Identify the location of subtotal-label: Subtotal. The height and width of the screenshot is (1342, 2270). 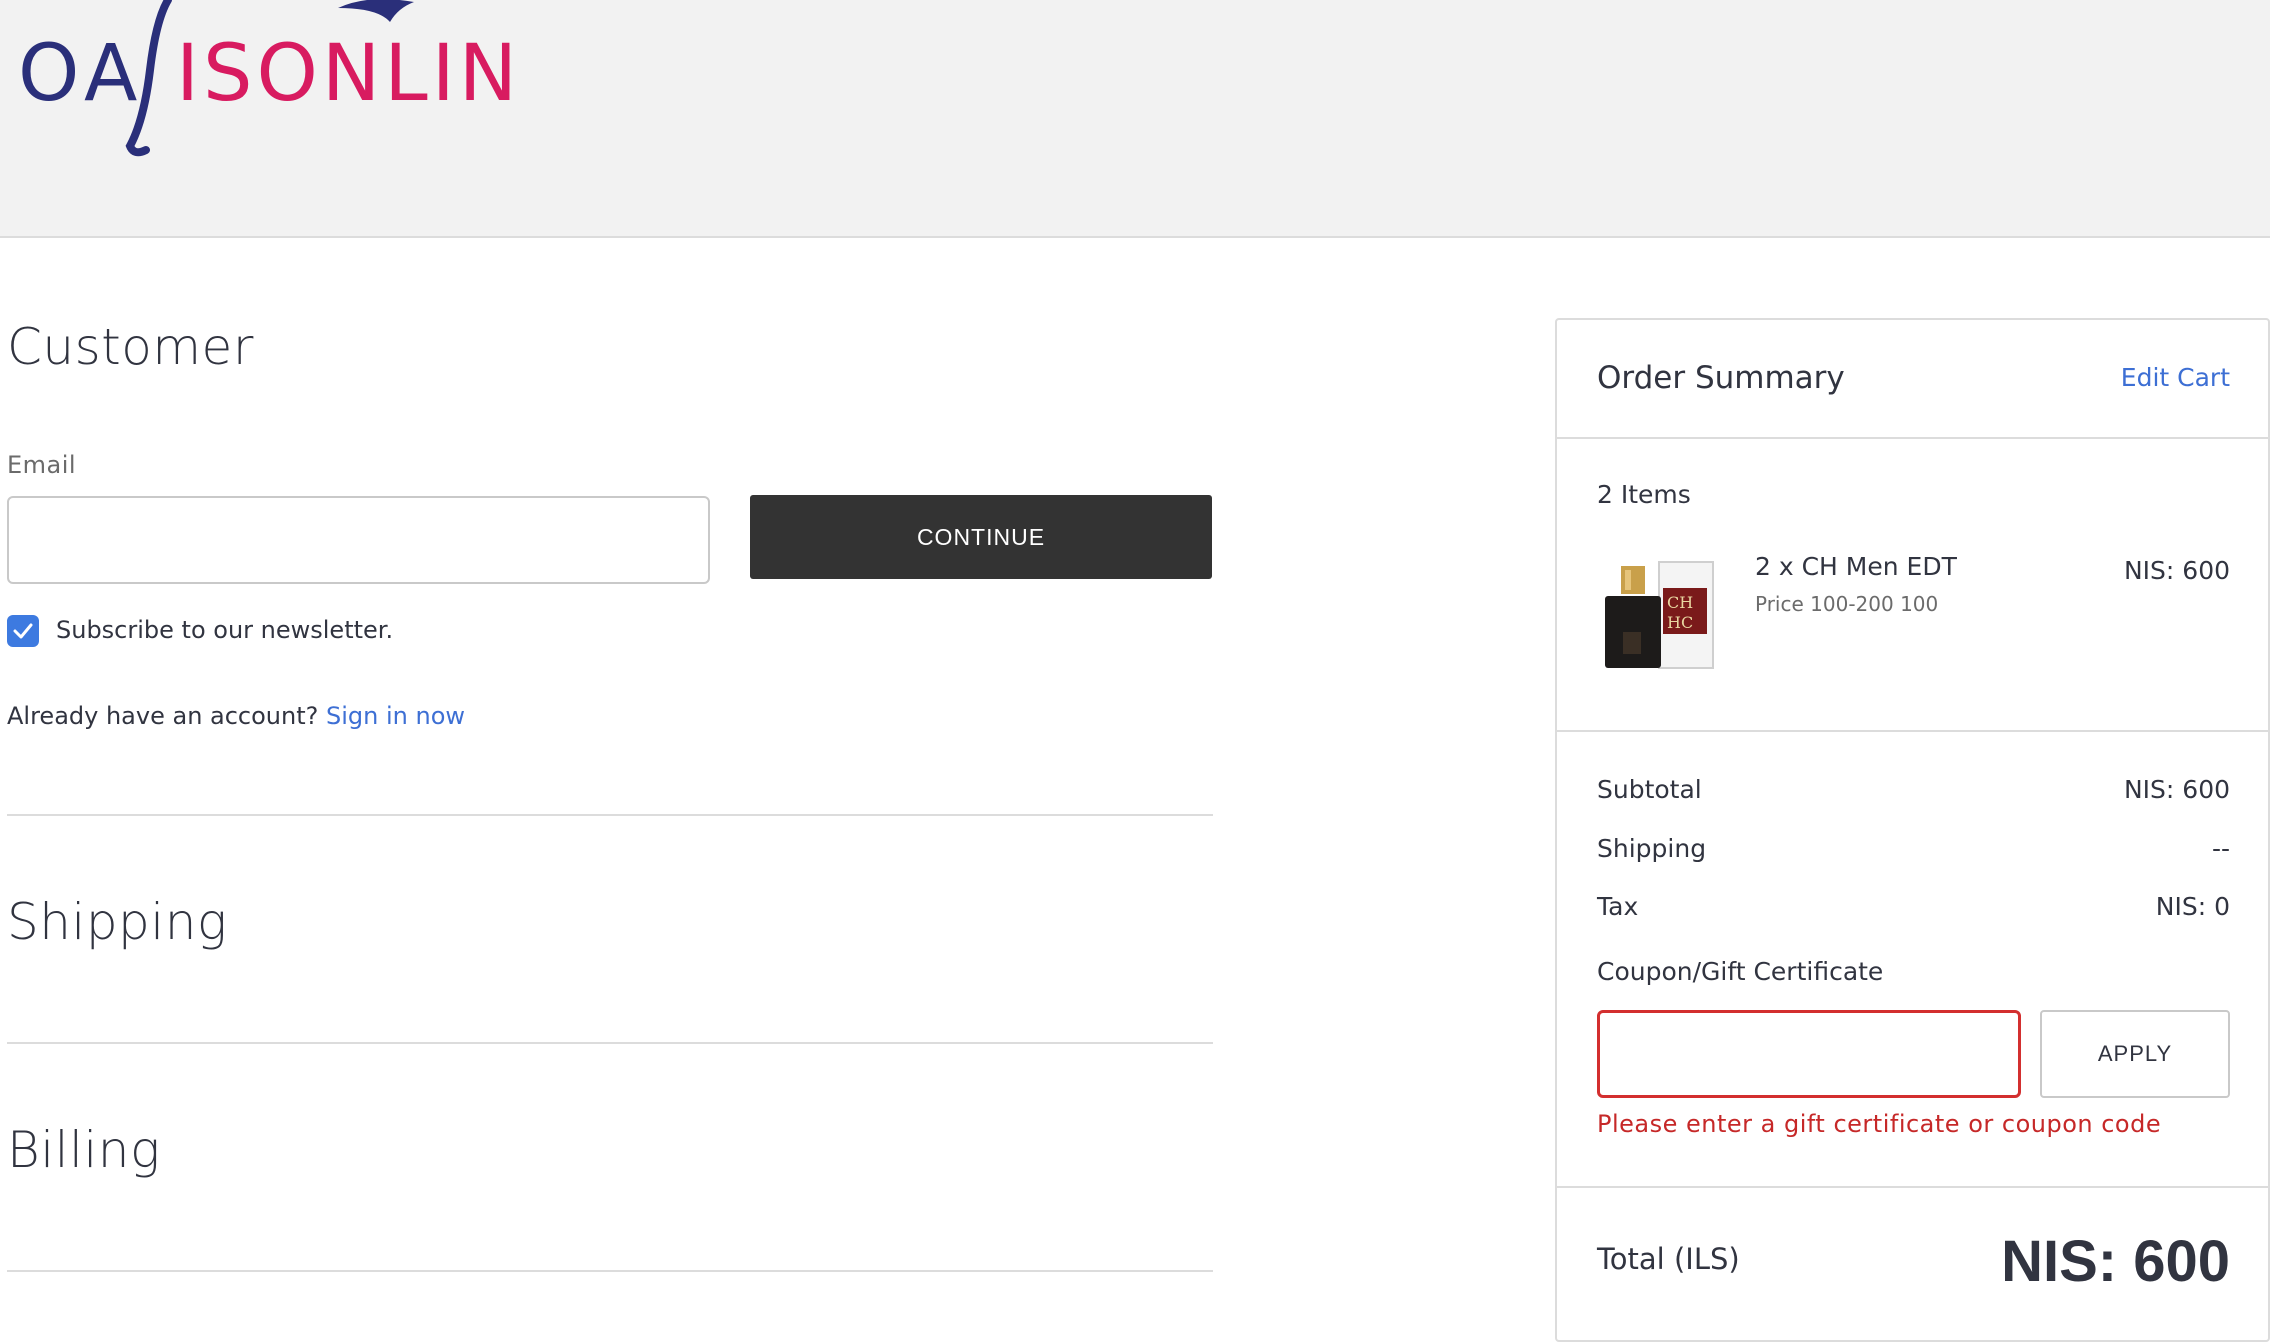
(1649, 789).